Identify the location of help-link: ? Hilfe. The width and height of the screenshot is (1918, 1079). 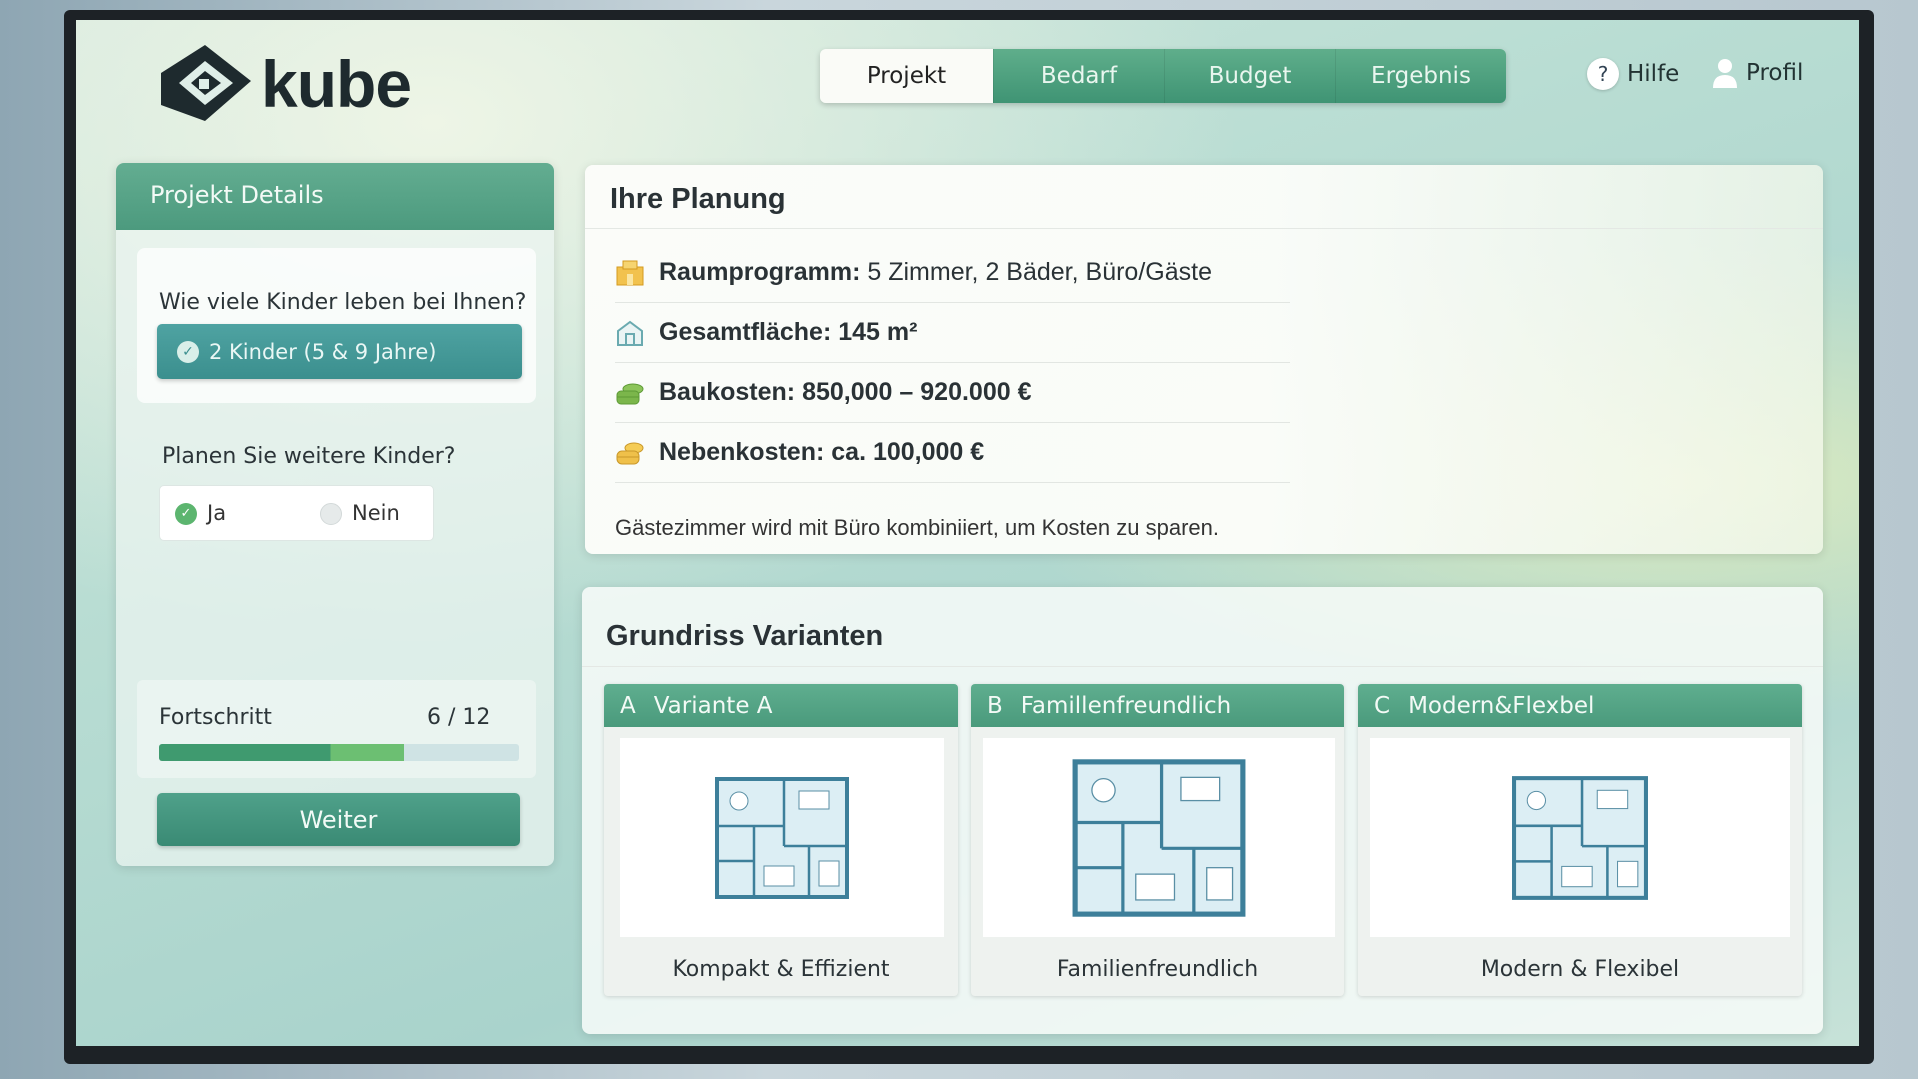
(1633, 74).